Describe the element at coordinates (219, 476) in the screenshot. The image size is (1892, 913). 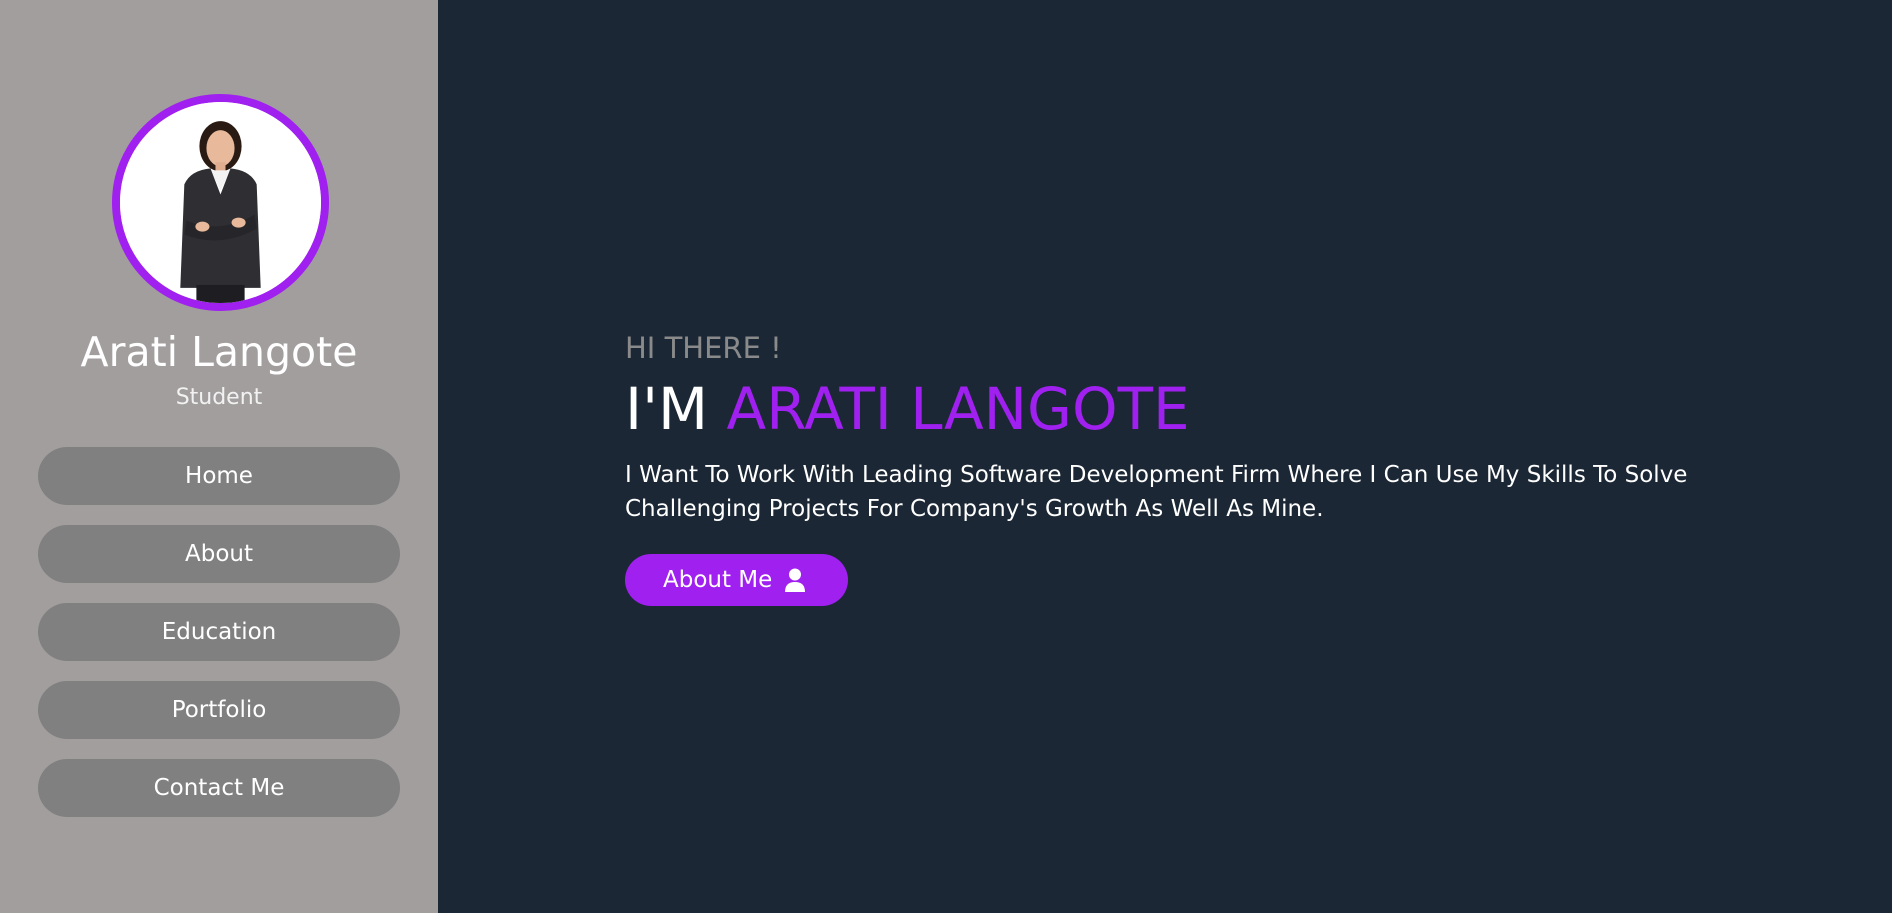
I see `nav-home-button: Home` at that location.